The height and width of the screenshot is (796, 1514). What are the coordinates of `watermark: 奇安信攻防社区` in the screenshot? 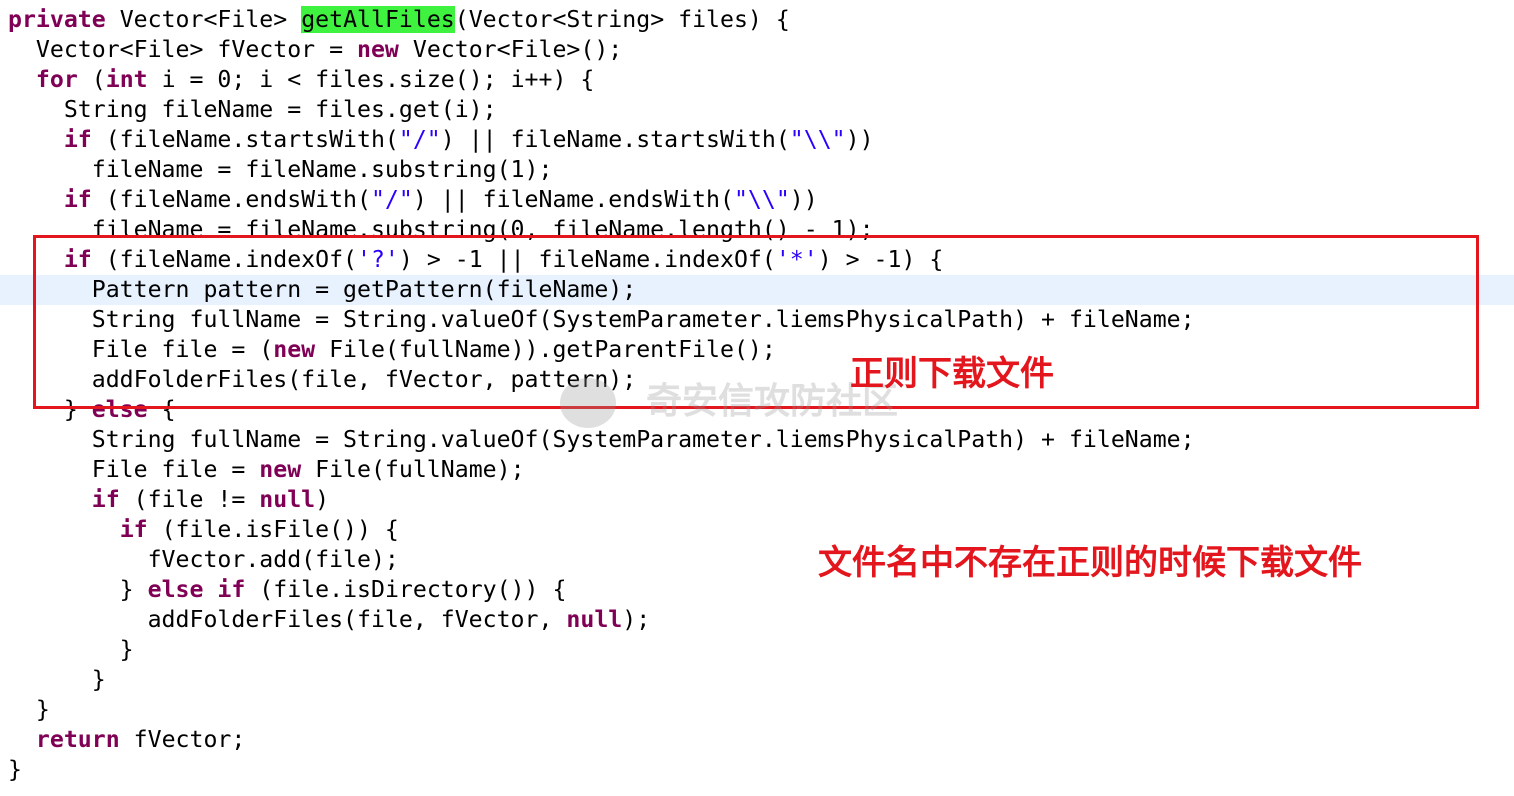 It's located at (729, 400).